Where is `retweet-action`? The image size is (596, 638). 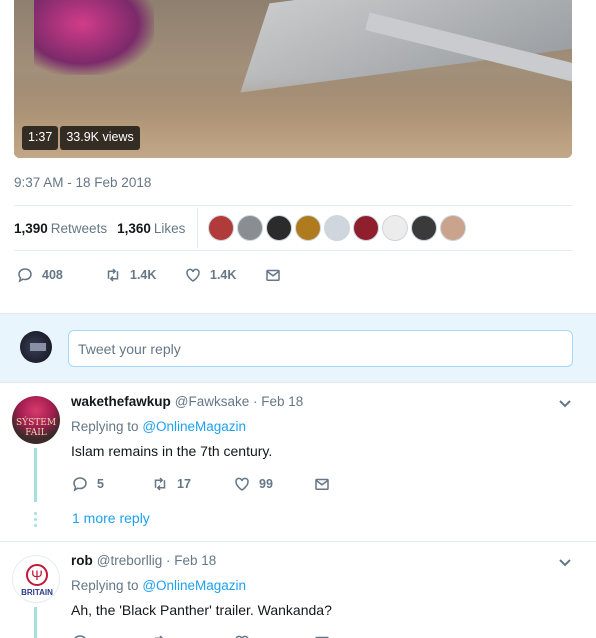 retweet-action is located at coordinates (192, 635).